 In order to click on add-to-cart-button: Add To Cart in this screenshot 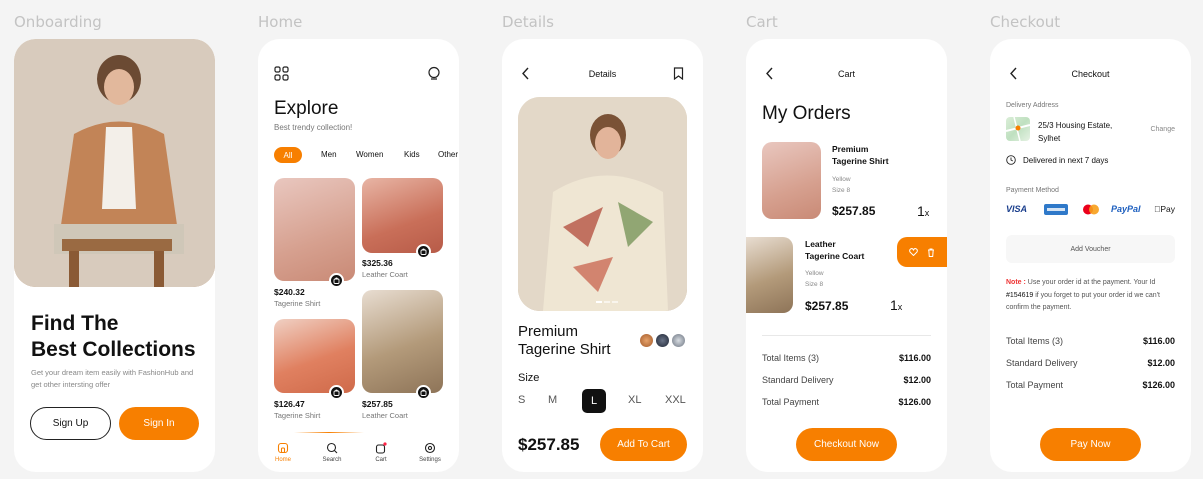, I will do `click(643, 444)`.